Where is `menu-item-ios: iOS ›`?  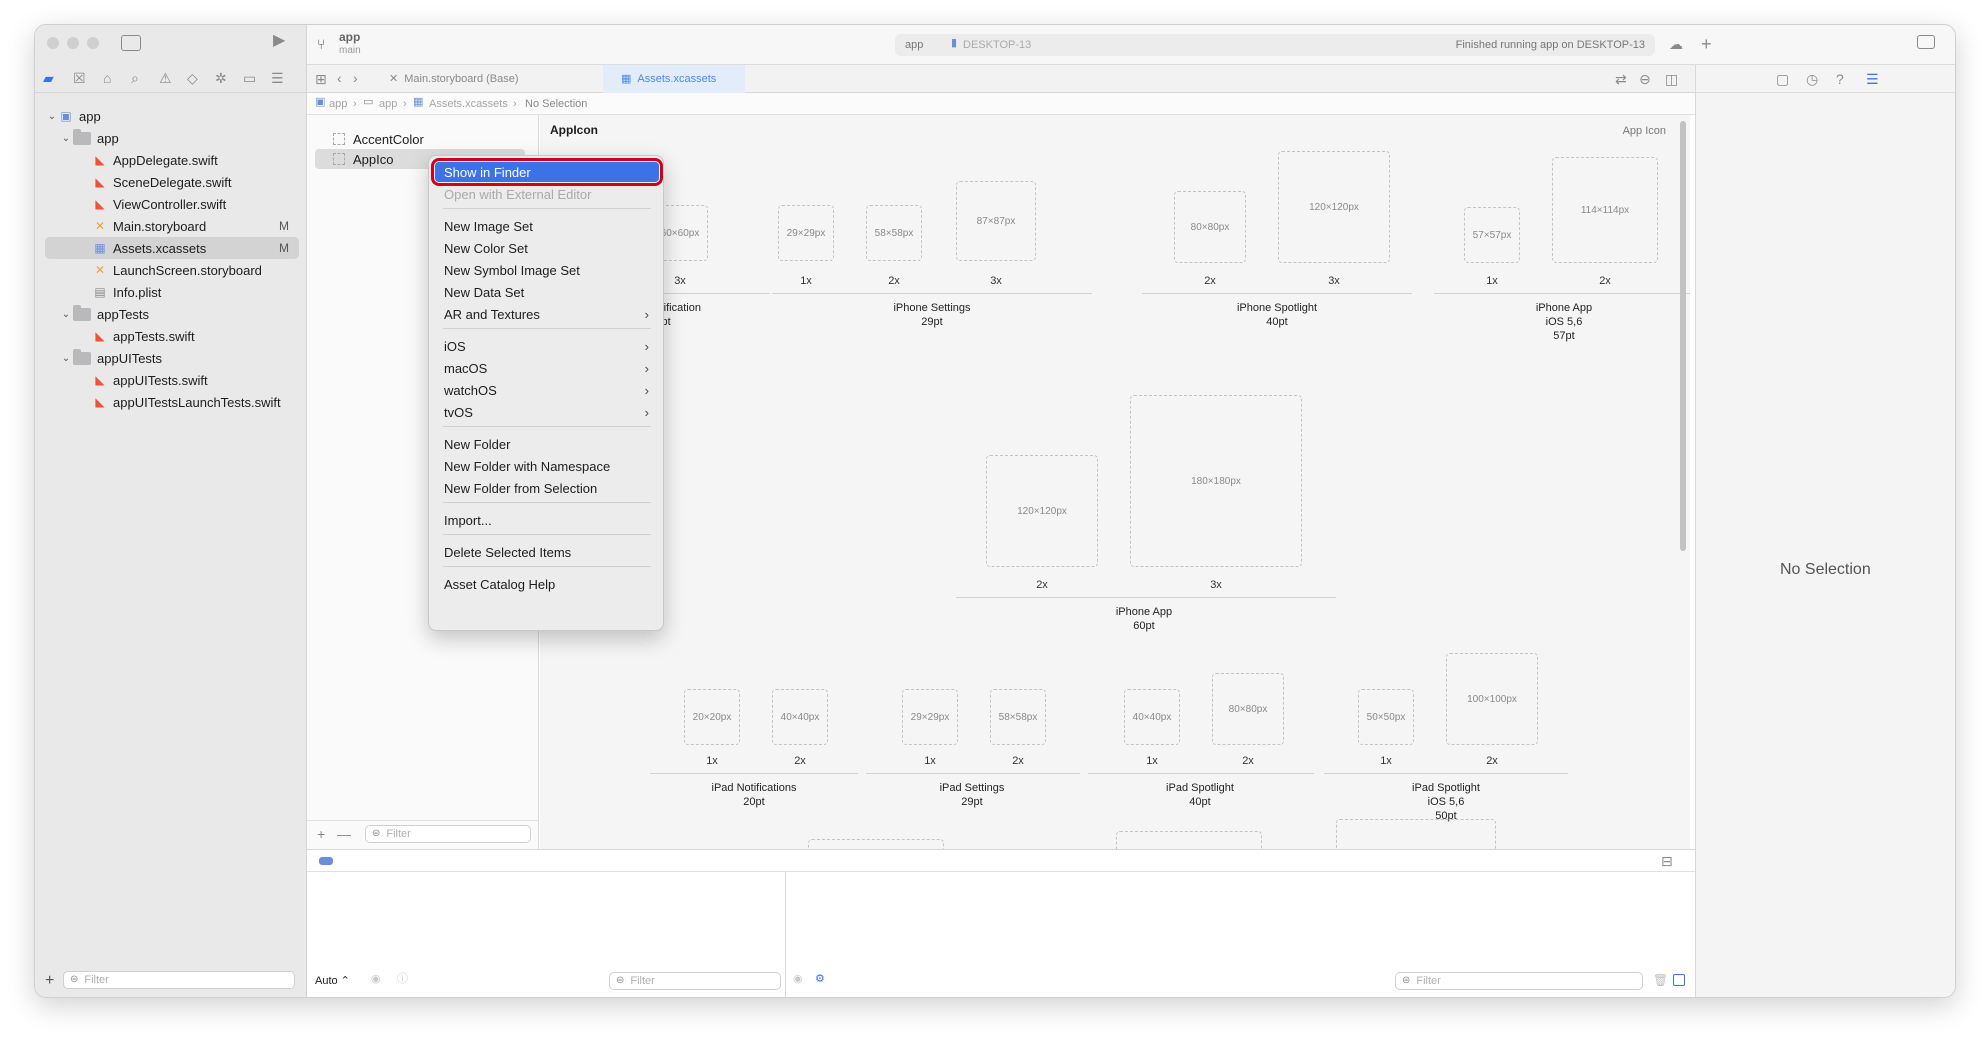
menu-item-ios: iOS › is located at coordinates (547, 346).